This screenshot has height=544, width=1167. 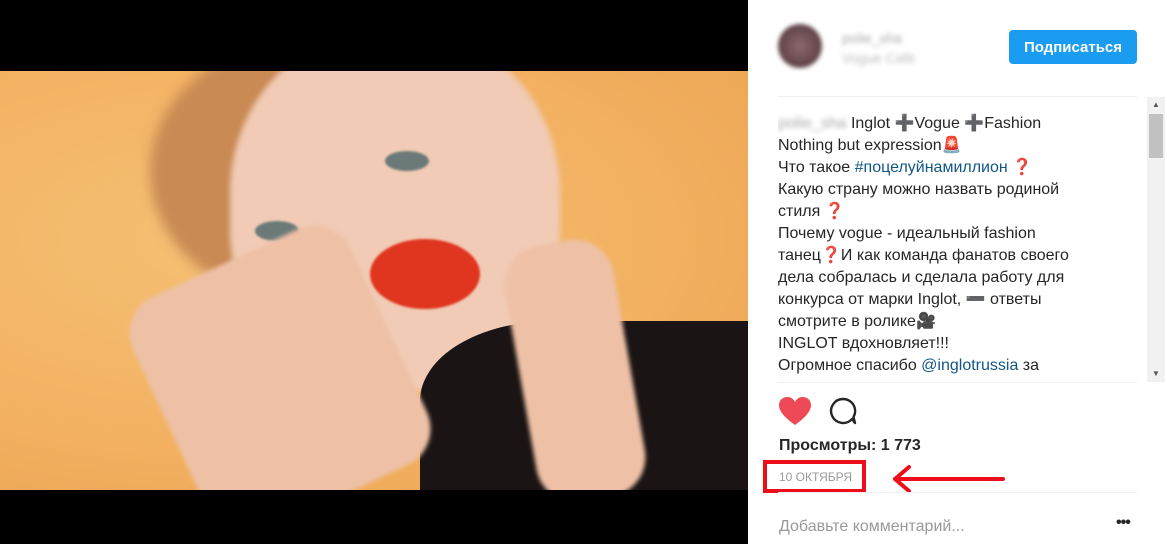 What do you see at coordinates (1073, 47) in the screenshot?
I see `follow-button: Подписаться` at bounding box center [1073, 47].